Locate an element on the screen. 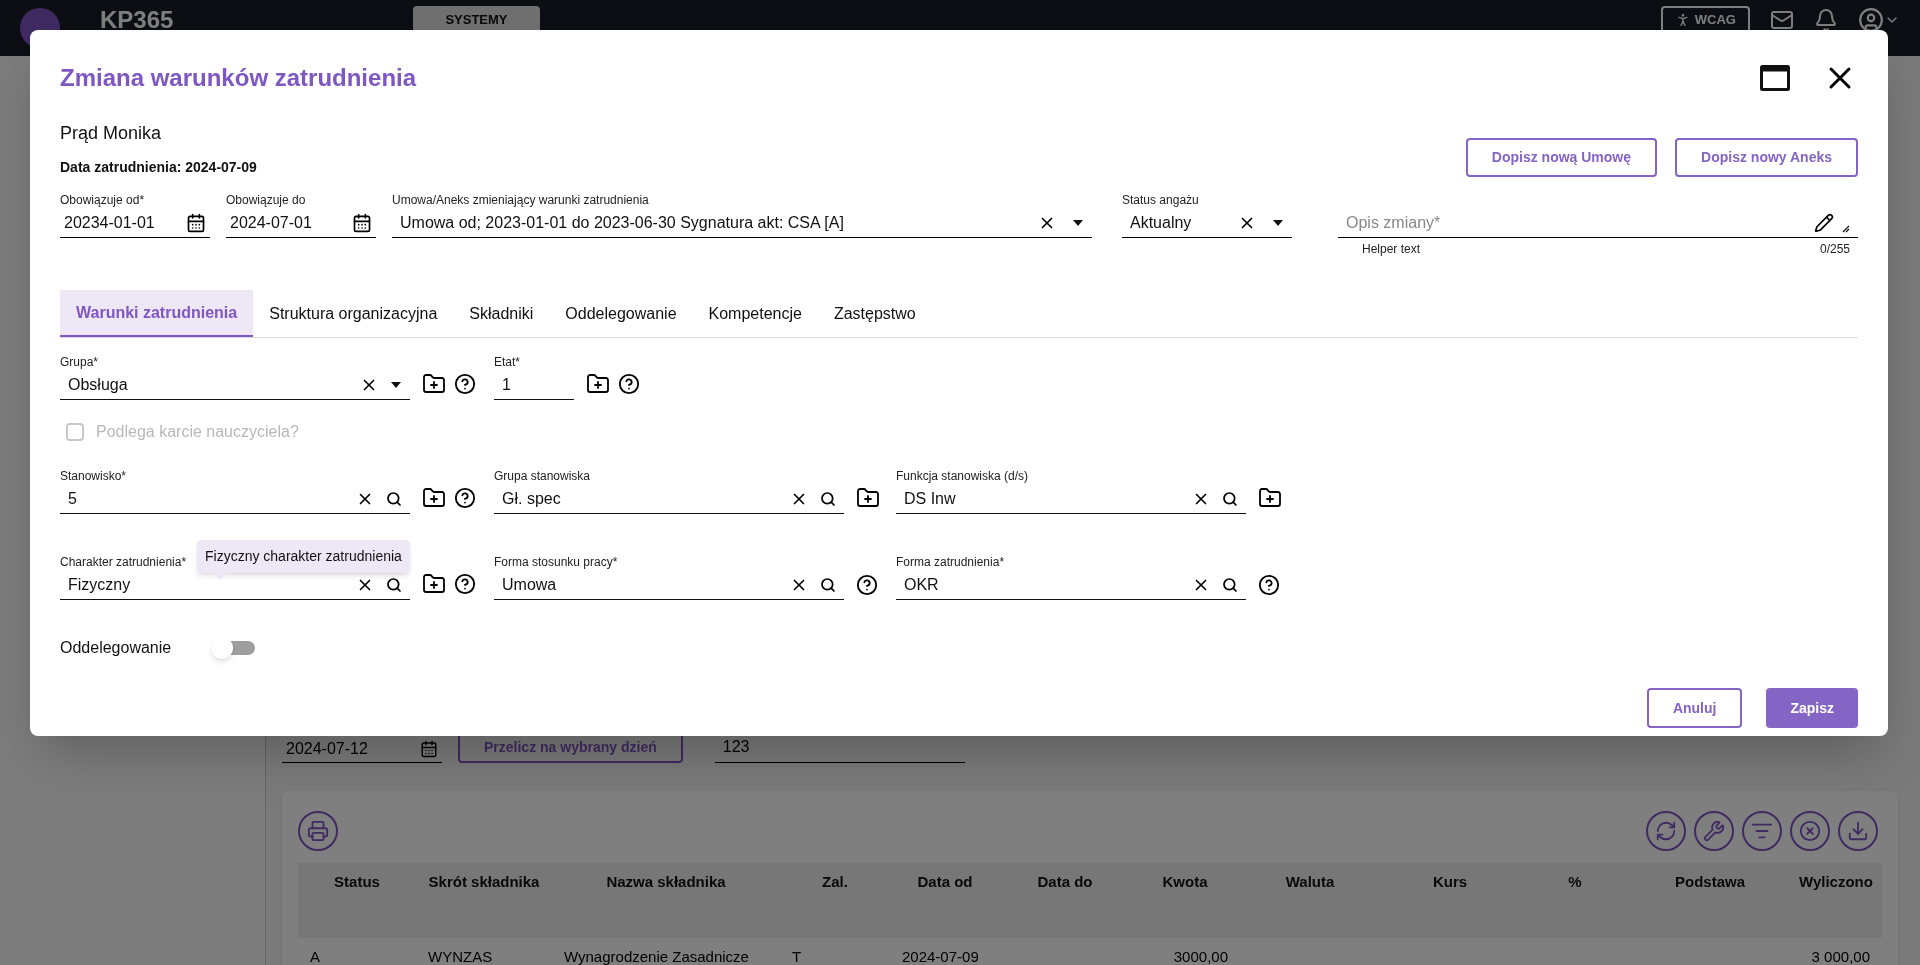 The image size is (1920, 965). dialog-title: Zmiana warunków zatrudnienia is located at coordinates (238, 78).